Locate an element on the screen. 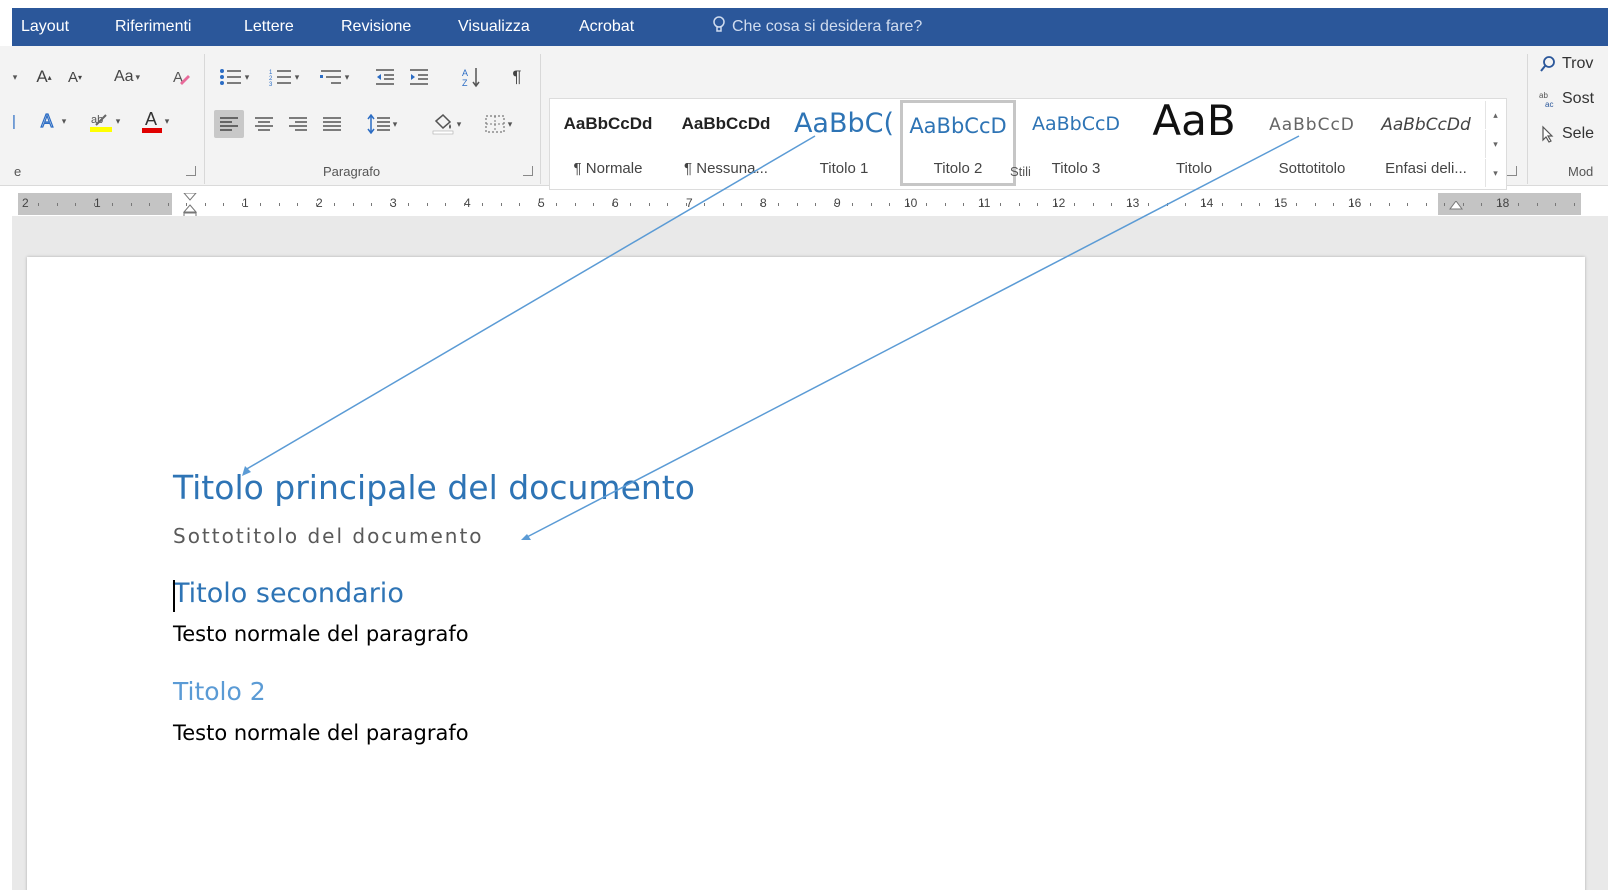  bullets-button: ▾ is located at coordinates (234, 77).